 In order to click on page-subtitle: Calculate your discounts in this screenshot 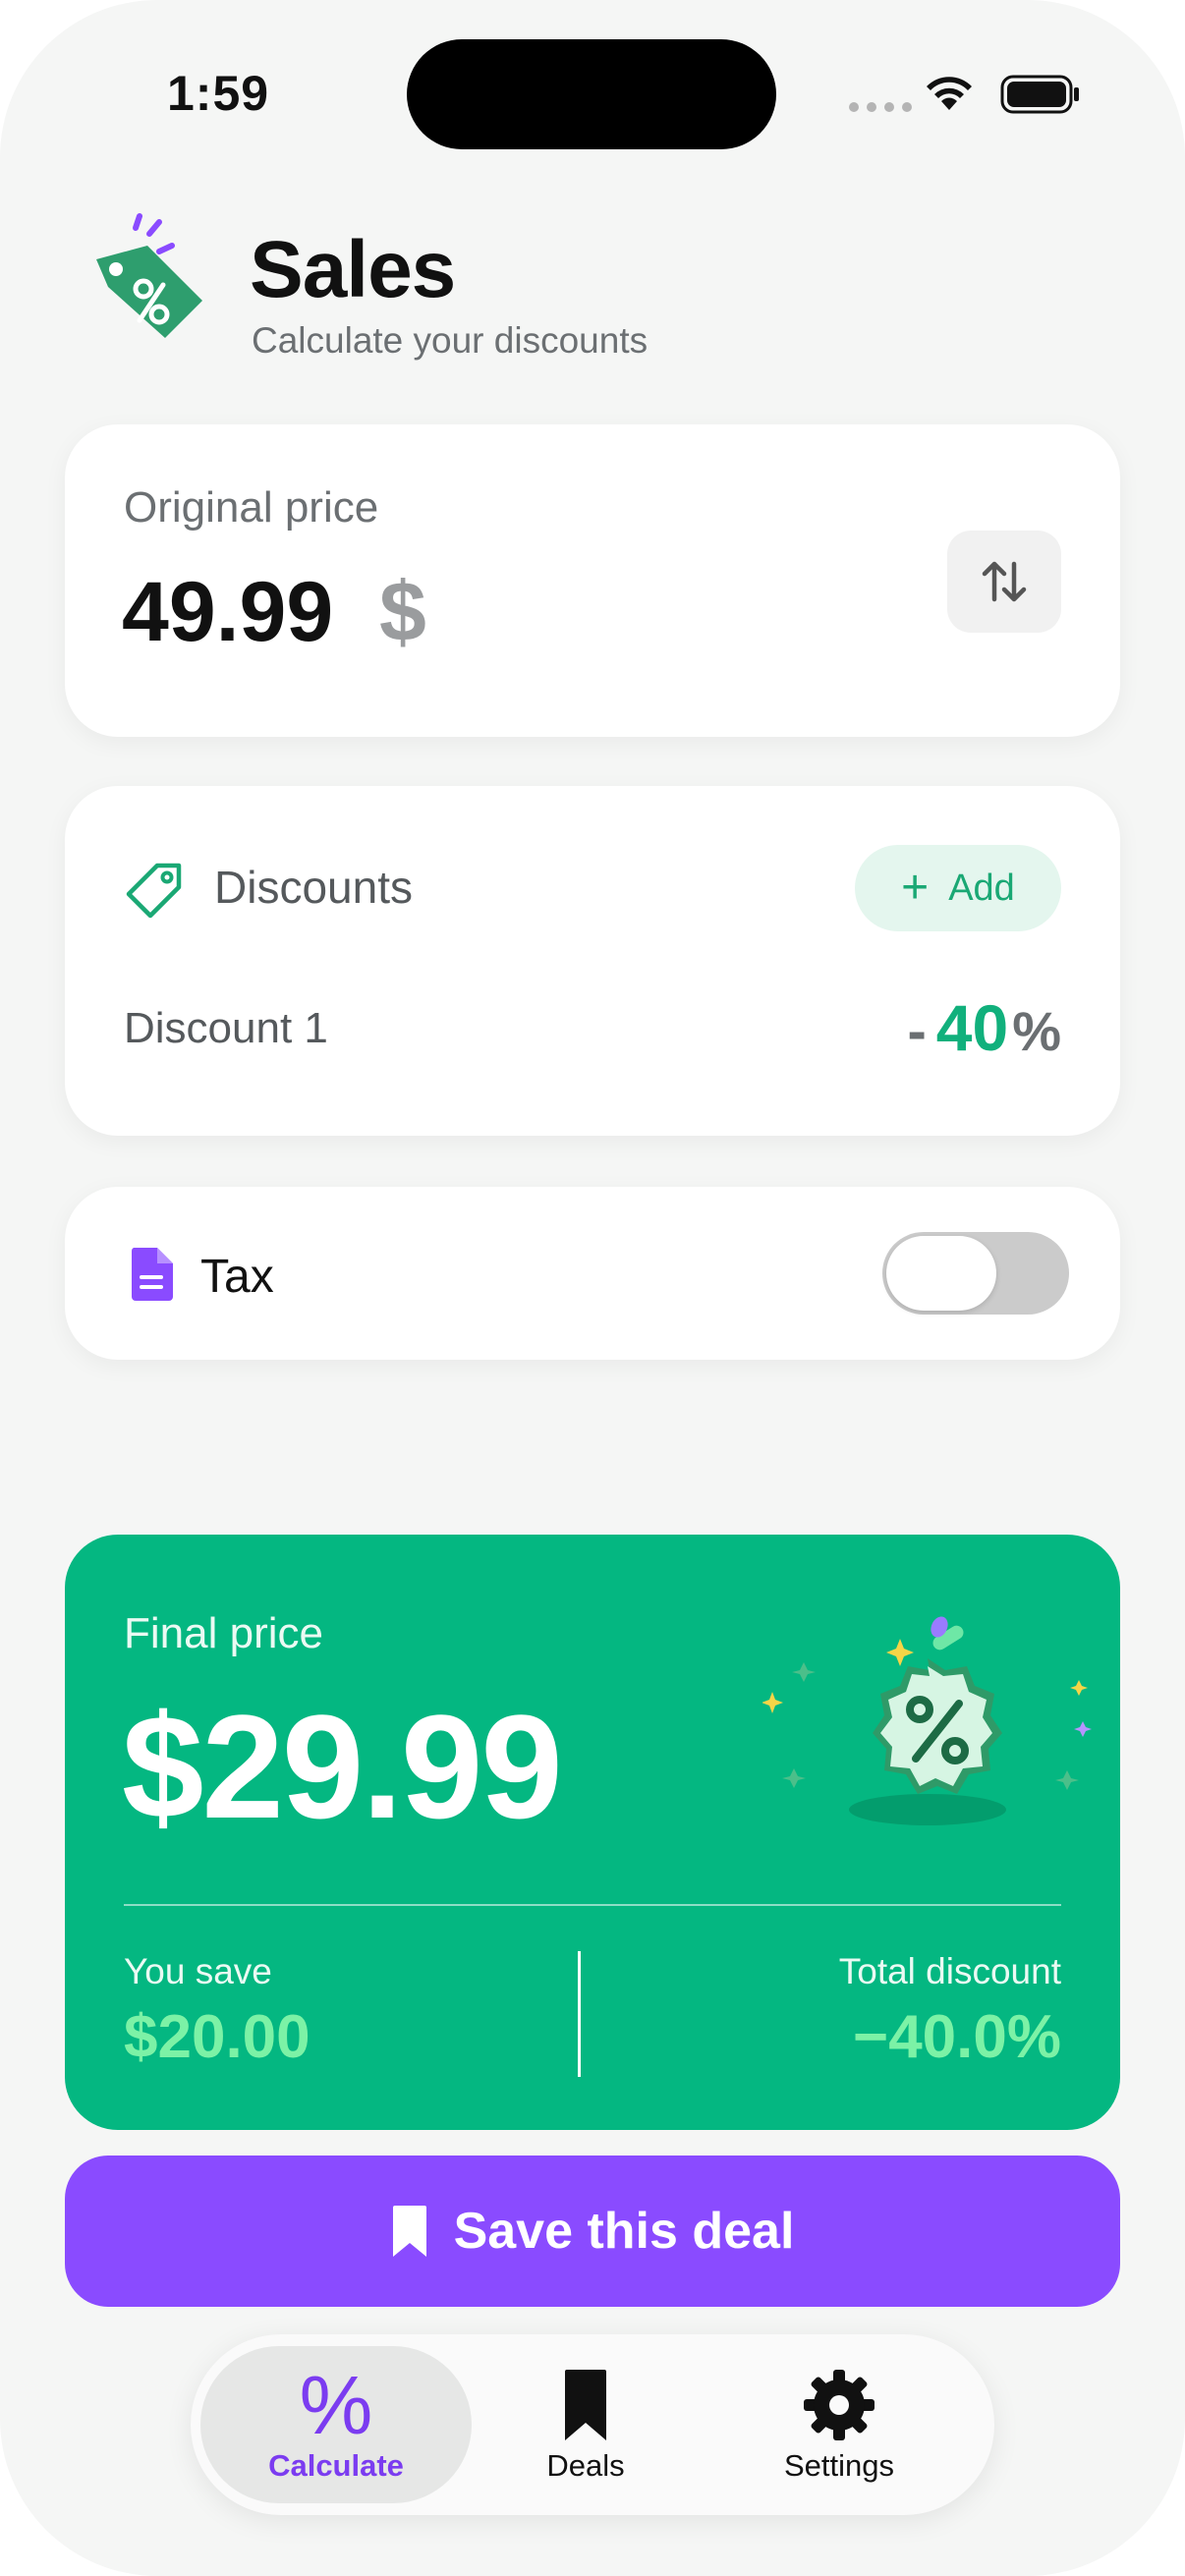, I will do `click(451, 340)`.